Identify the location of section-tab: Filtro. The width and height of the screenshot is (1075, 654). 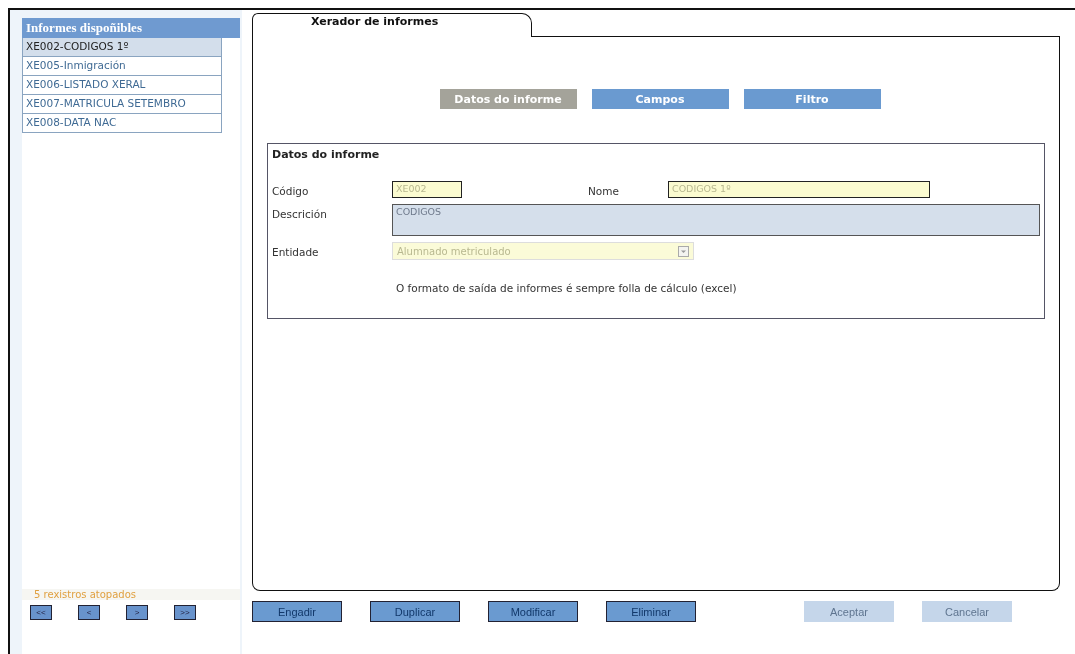
(812, 99).